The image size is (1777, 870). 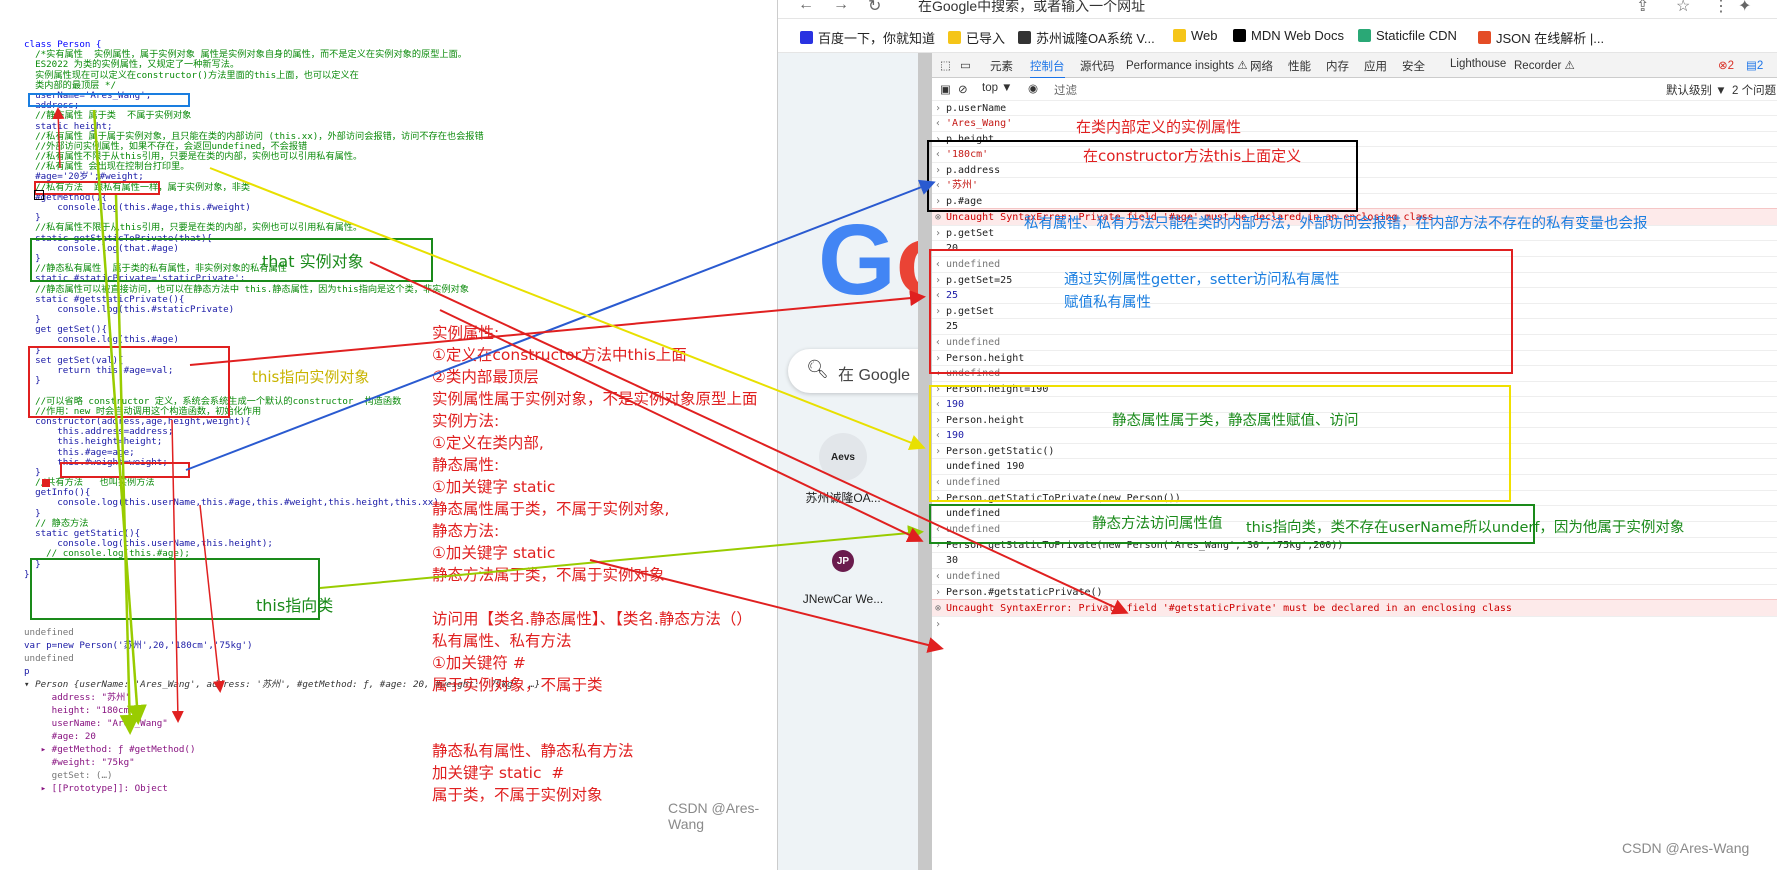 What do you see at coordinates (817, 369) in the screenshot?
I see `search-icon: 🔍︎` at bounding box center [817, 369].